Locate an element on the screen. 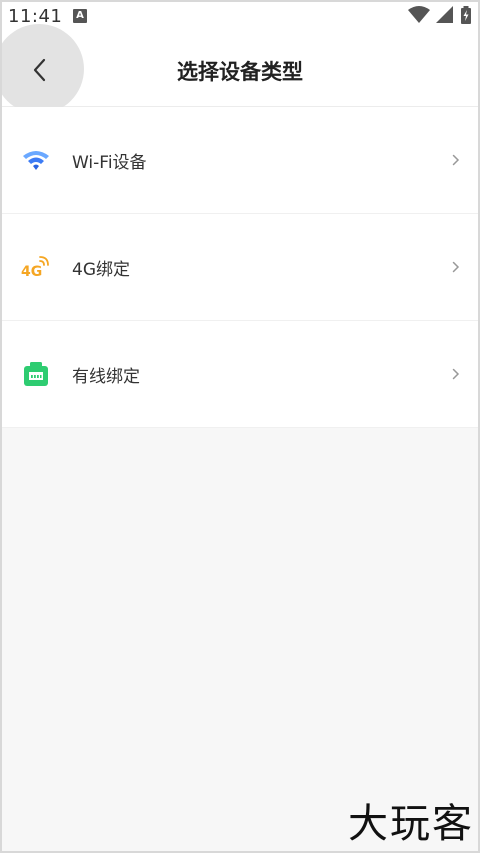 The image size is (480, 853). page-title: 选择设备类型 is located at coordinates (240, 72).